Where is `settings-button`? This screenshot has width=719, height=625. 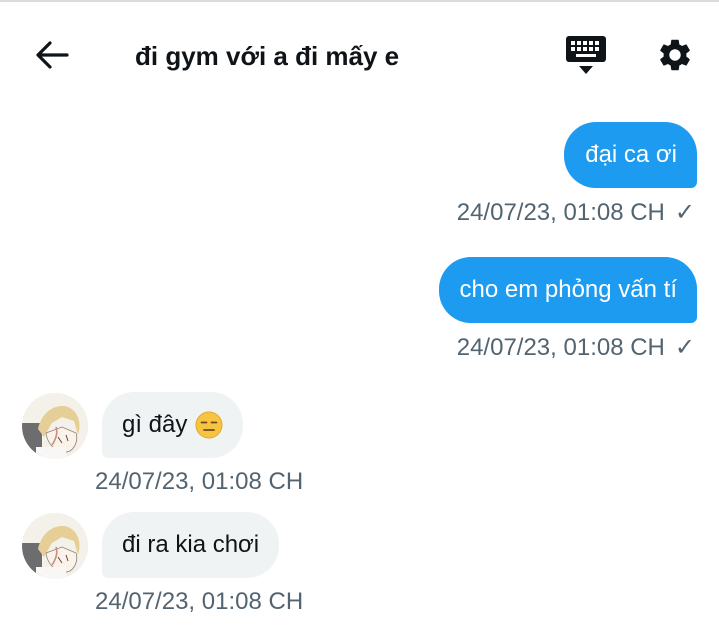
settings-button is located at coordinates (675, 55).